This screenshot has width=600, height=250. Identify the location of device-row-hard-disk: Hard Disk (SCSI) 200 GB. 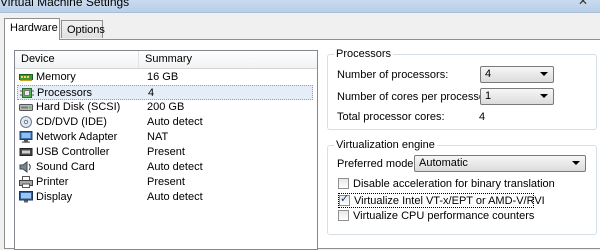
(166, 107).